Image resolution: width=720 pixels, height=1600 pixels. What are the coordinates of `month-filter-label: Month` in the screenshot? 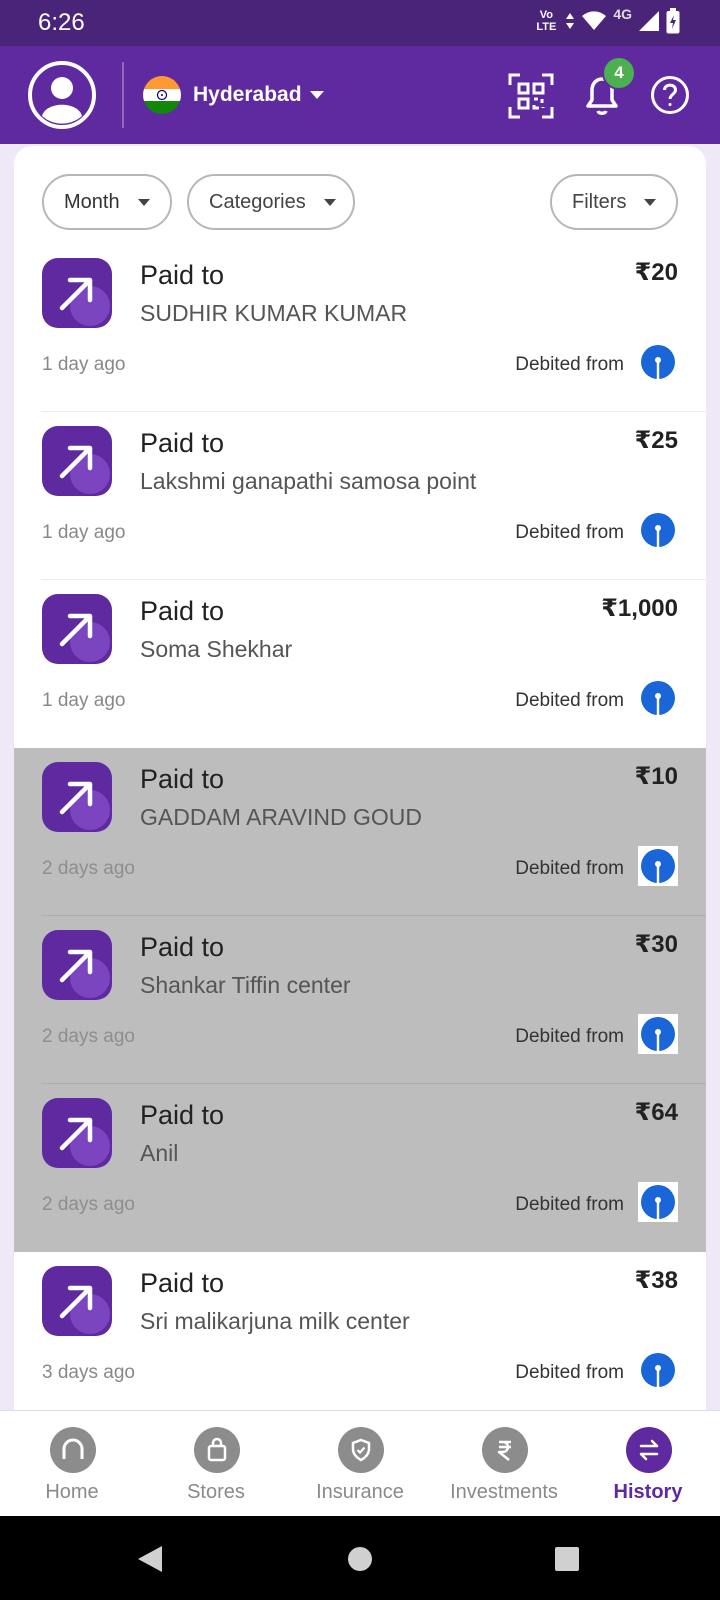 It's located at (92, 201).